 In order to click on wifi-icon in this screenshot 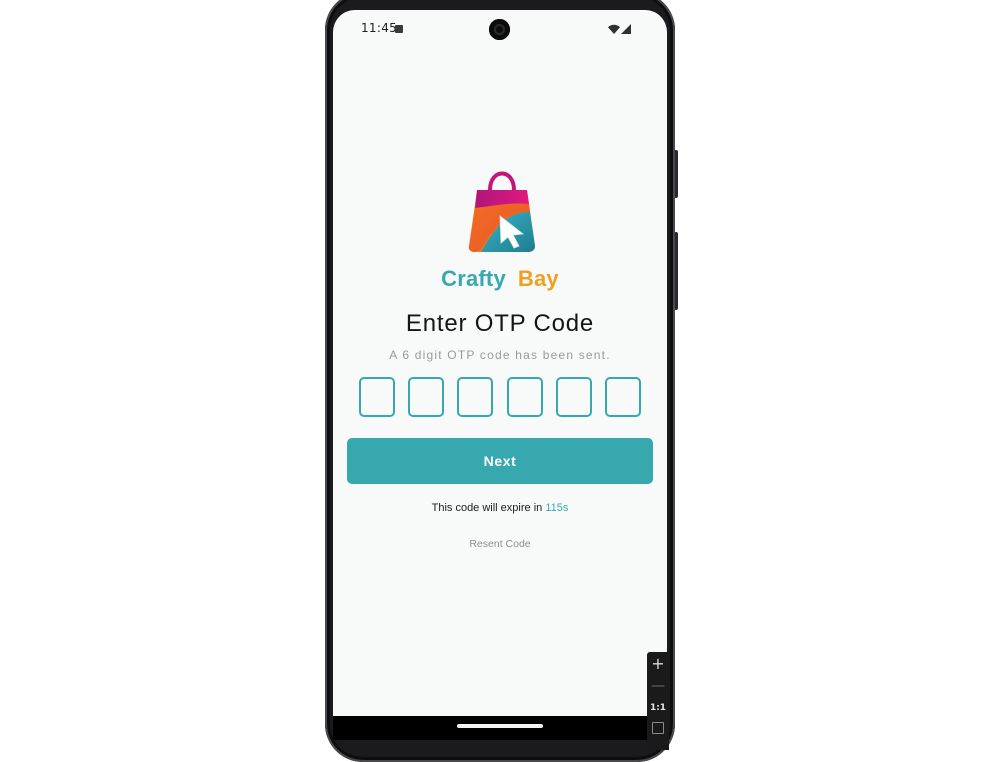, I will do `click(614, 29)`.